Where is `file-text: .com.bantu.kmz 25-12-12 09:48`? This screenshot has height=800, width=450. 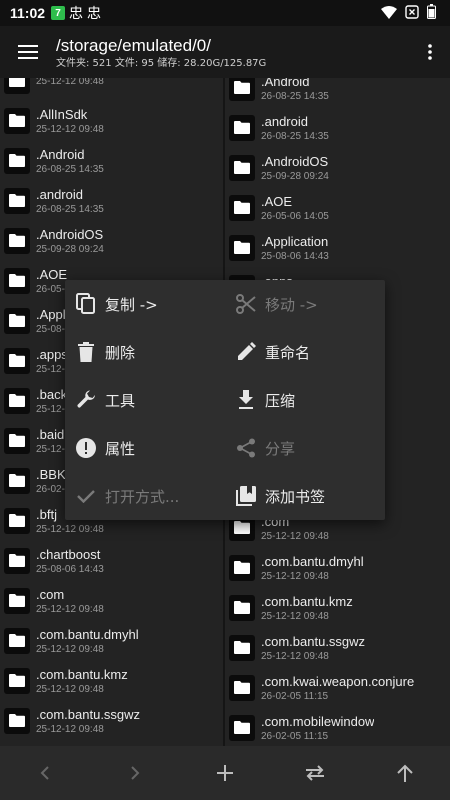
file-text: .com.bantu.kmz 25-12-12 09:48 is located at coordinates (307, 608).